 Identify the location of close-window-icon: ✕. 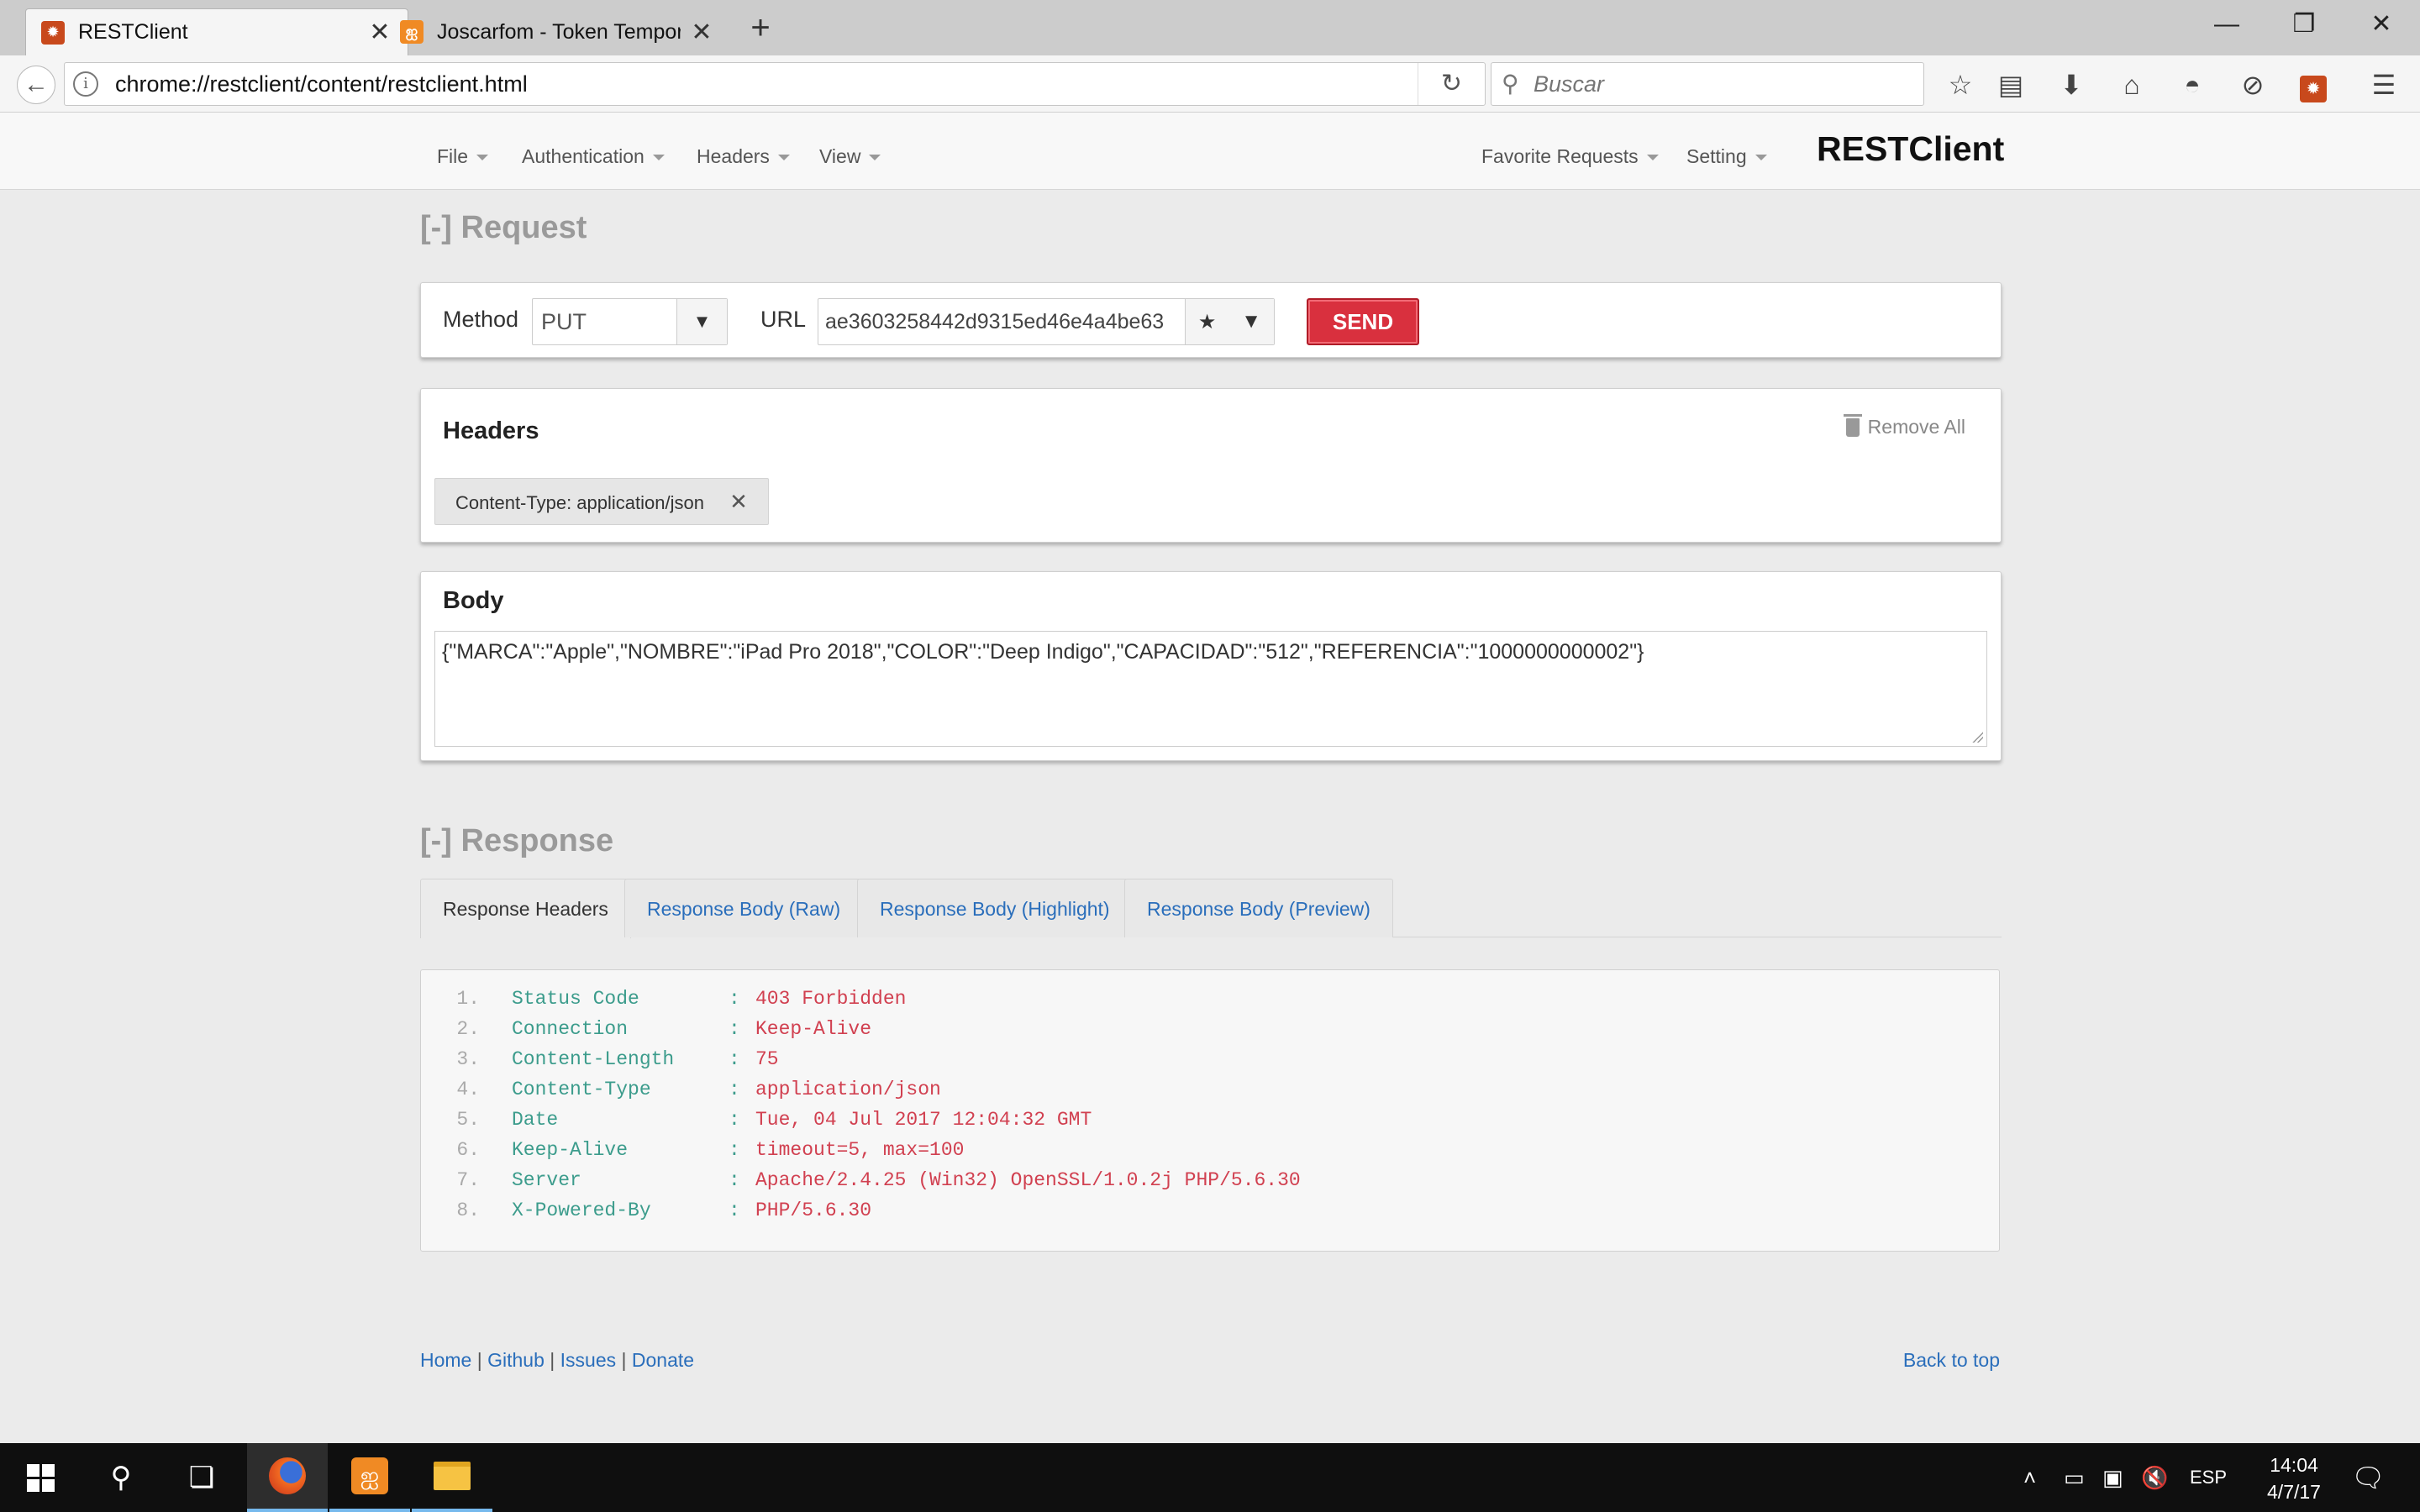
(2382, 24).